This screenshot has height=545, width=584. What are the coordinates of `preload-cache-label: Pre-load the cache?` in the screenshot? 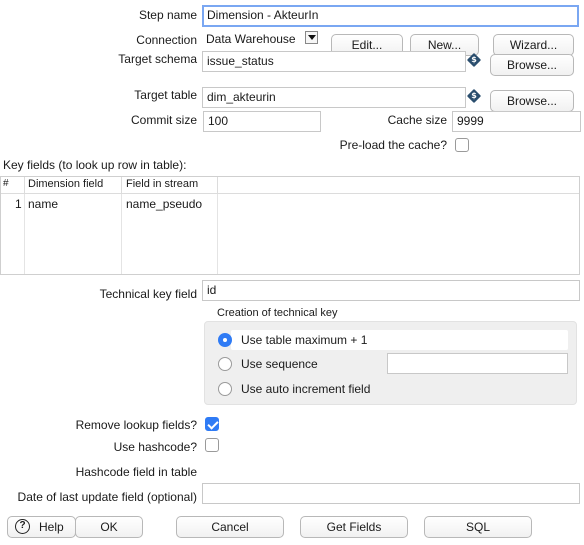 It's located at (393, 145).